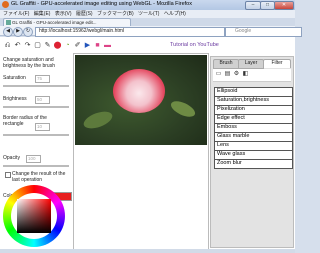 The height and width of the screenshot is (253, 320). I want to click on rose-image, so click(139, 91).